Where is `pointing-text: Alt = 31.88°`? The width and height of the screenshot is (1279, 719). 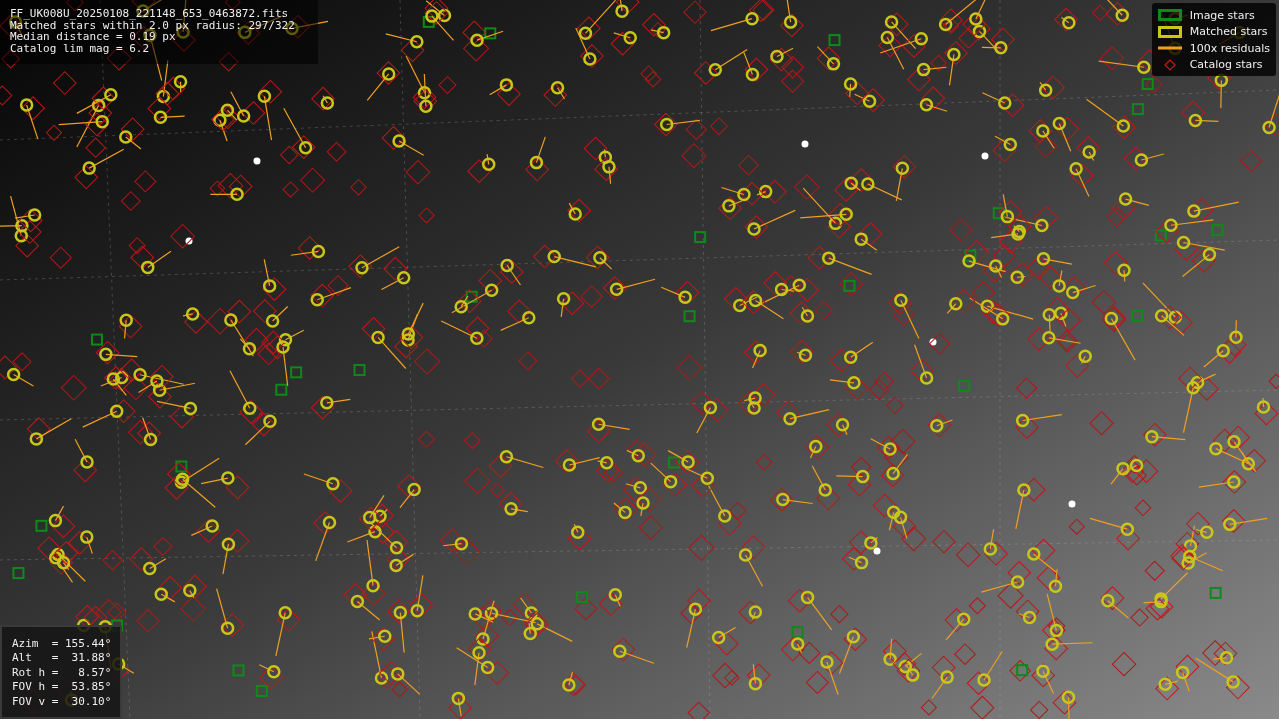
pointing-text: Alt = 31.88° is located at coordinates (62, 658).